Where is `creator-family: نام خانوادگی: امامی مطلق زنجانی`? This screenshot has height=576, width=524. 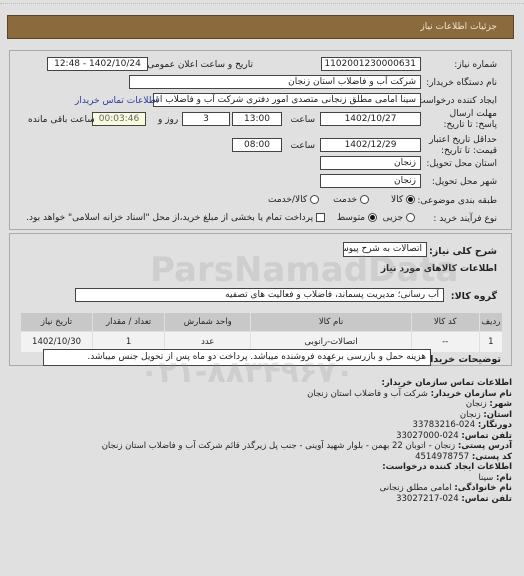
creator-family: نام خانوادگی: امامی مطلق زنجانی is located at coordinates (445, 488).